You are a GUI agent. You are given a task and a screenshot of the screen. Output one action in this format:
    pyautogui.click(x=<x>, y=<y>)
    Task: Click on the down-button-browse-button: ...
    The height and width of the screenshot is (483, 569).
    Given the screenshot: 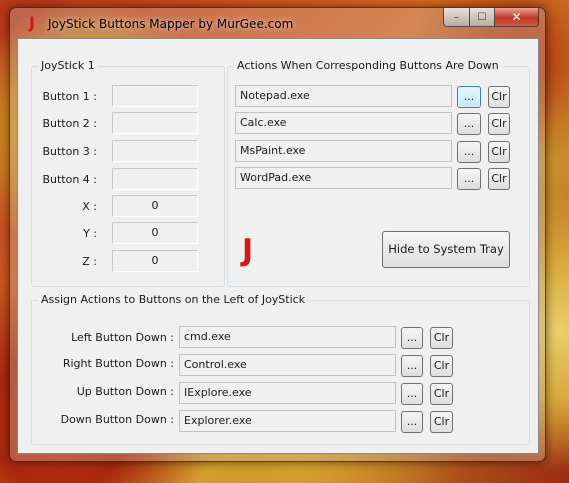 What is the action you would take?
    pyautogui.click(x=412, y=422)
    